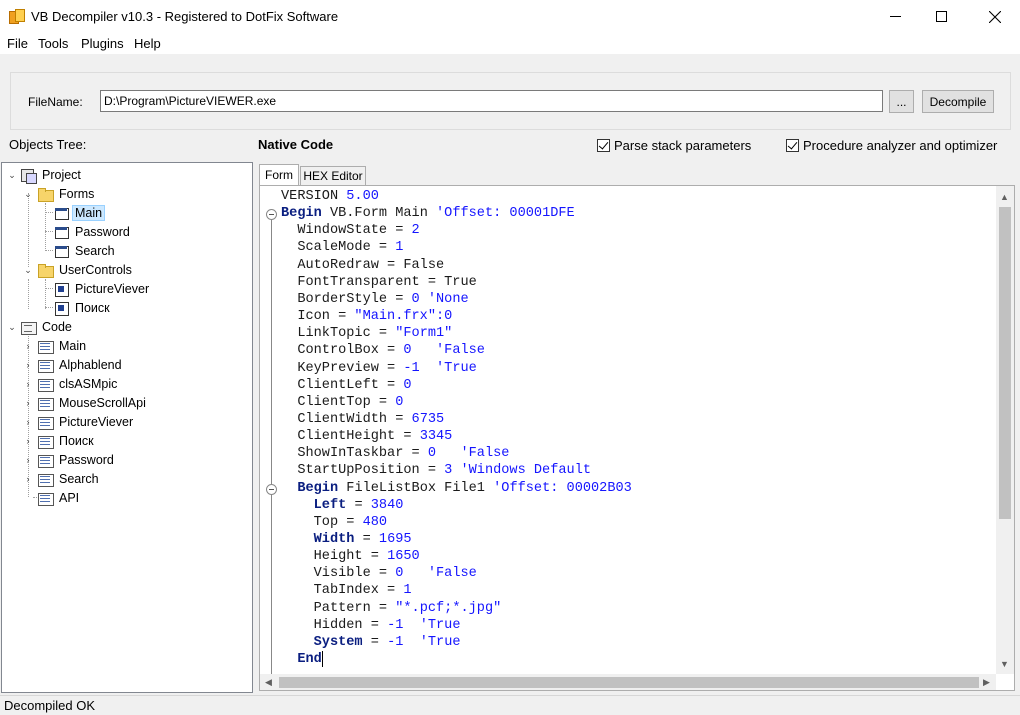 The image size is (1020, 715). Describe the element at coordinates (53, 43) in the screenshot. I see `menu-tools: Tools` at that location.